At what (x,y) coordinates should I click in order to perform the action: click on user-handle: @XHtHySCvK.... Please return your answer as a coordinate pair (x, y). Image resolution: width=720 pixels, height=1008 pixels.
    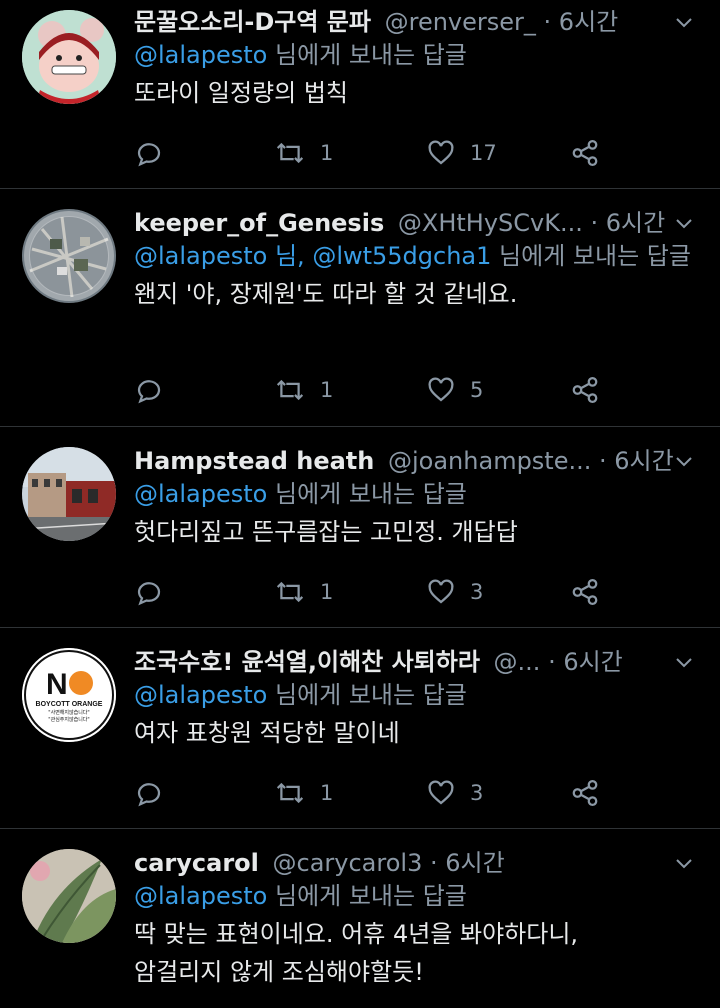
    Looking at the image, I should click on (490, 223).